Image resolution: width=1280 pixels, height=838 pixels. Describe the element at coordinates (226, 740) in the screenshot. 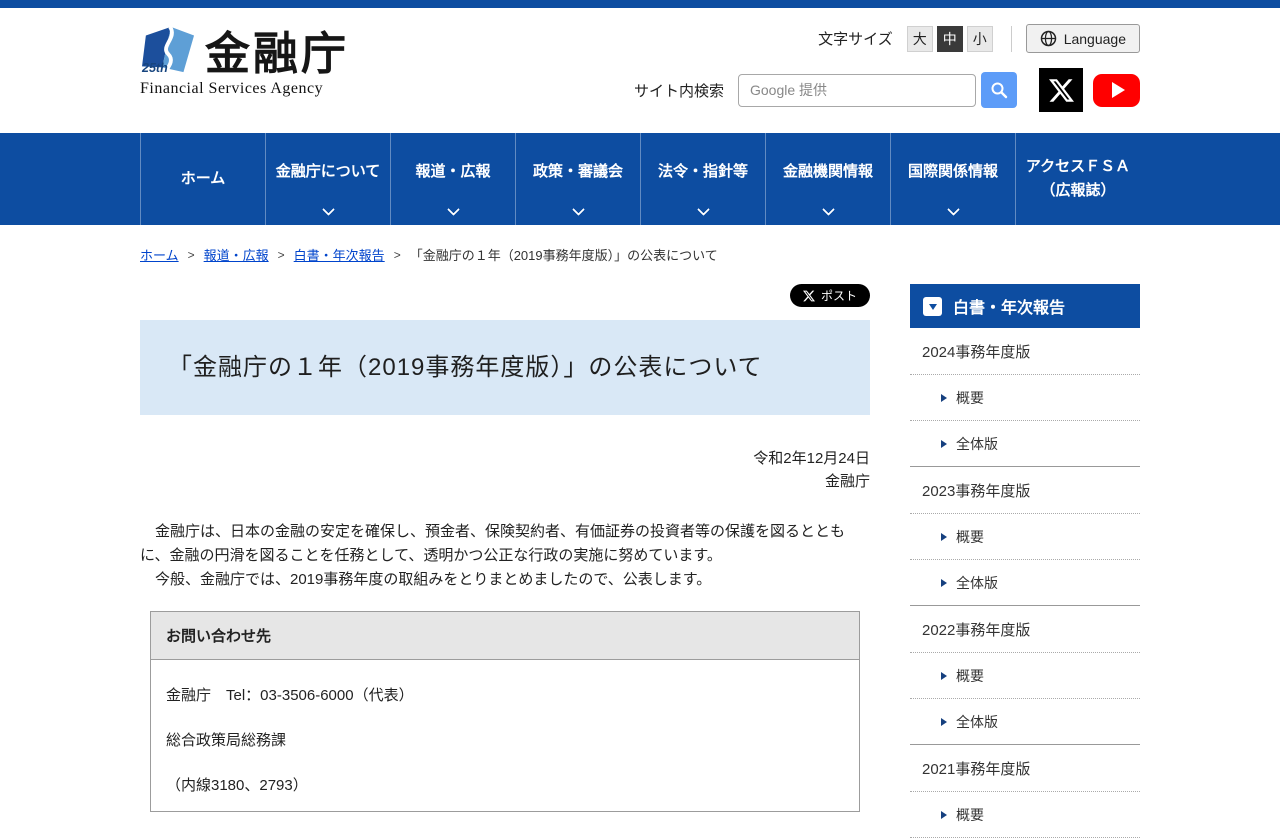

I see `contact-line: 総合政策局総務課` at that location.